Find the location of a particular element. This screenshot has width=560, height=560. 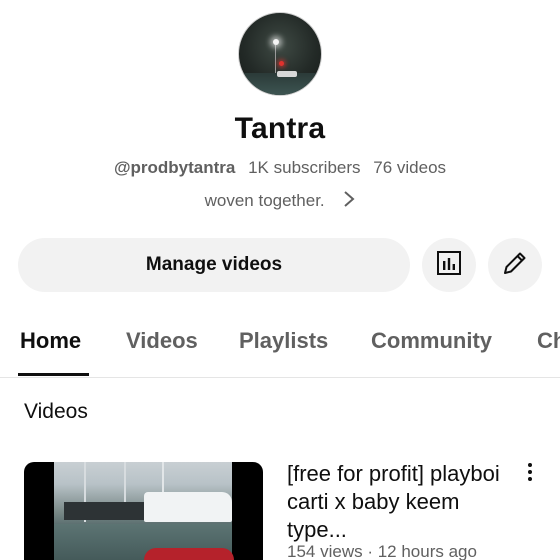

video-count: 76 videos is located at coordinates (410, 167).